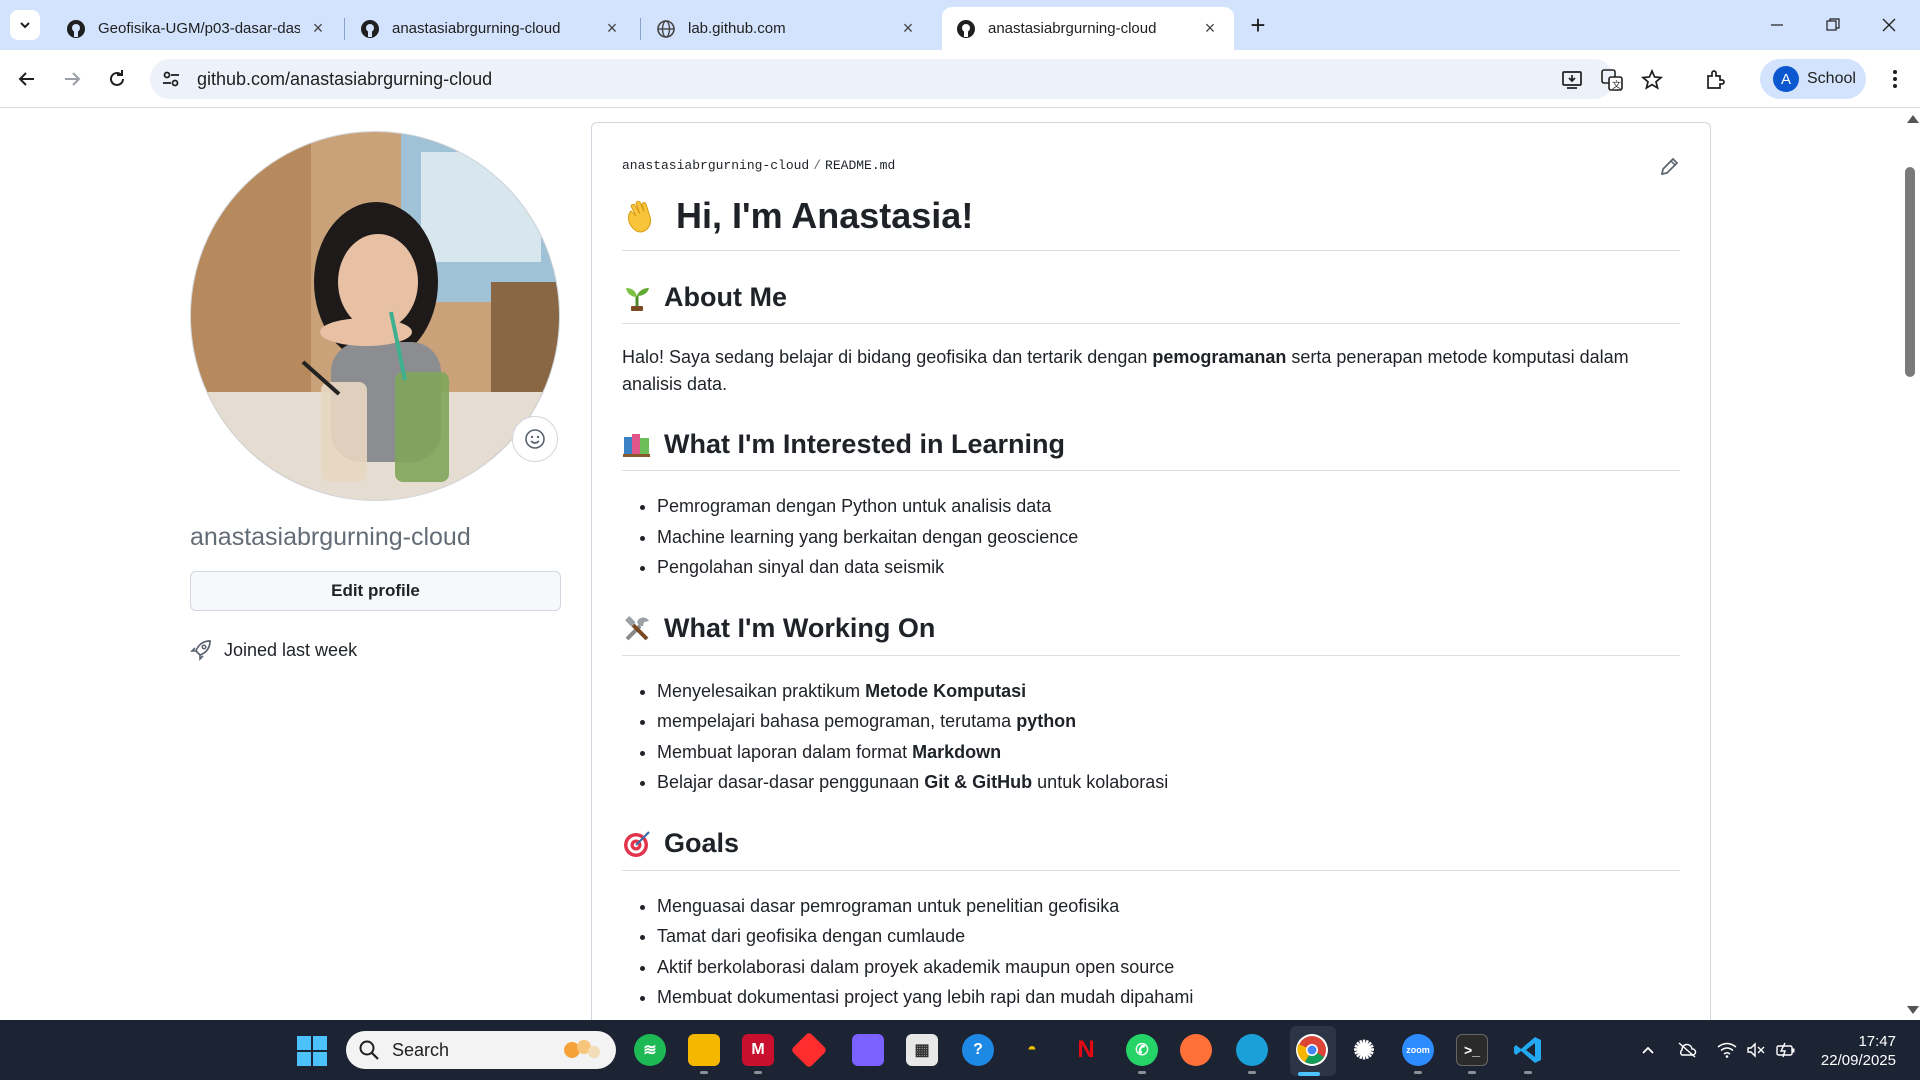  I want to click on reload-button, so click(117, 79).